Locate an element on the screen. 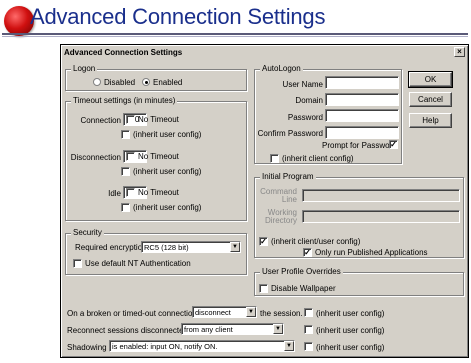 This screenshot has height=363, width=471. broken-inherit-label: (inherit user config) is located at coordinates (350, 313).